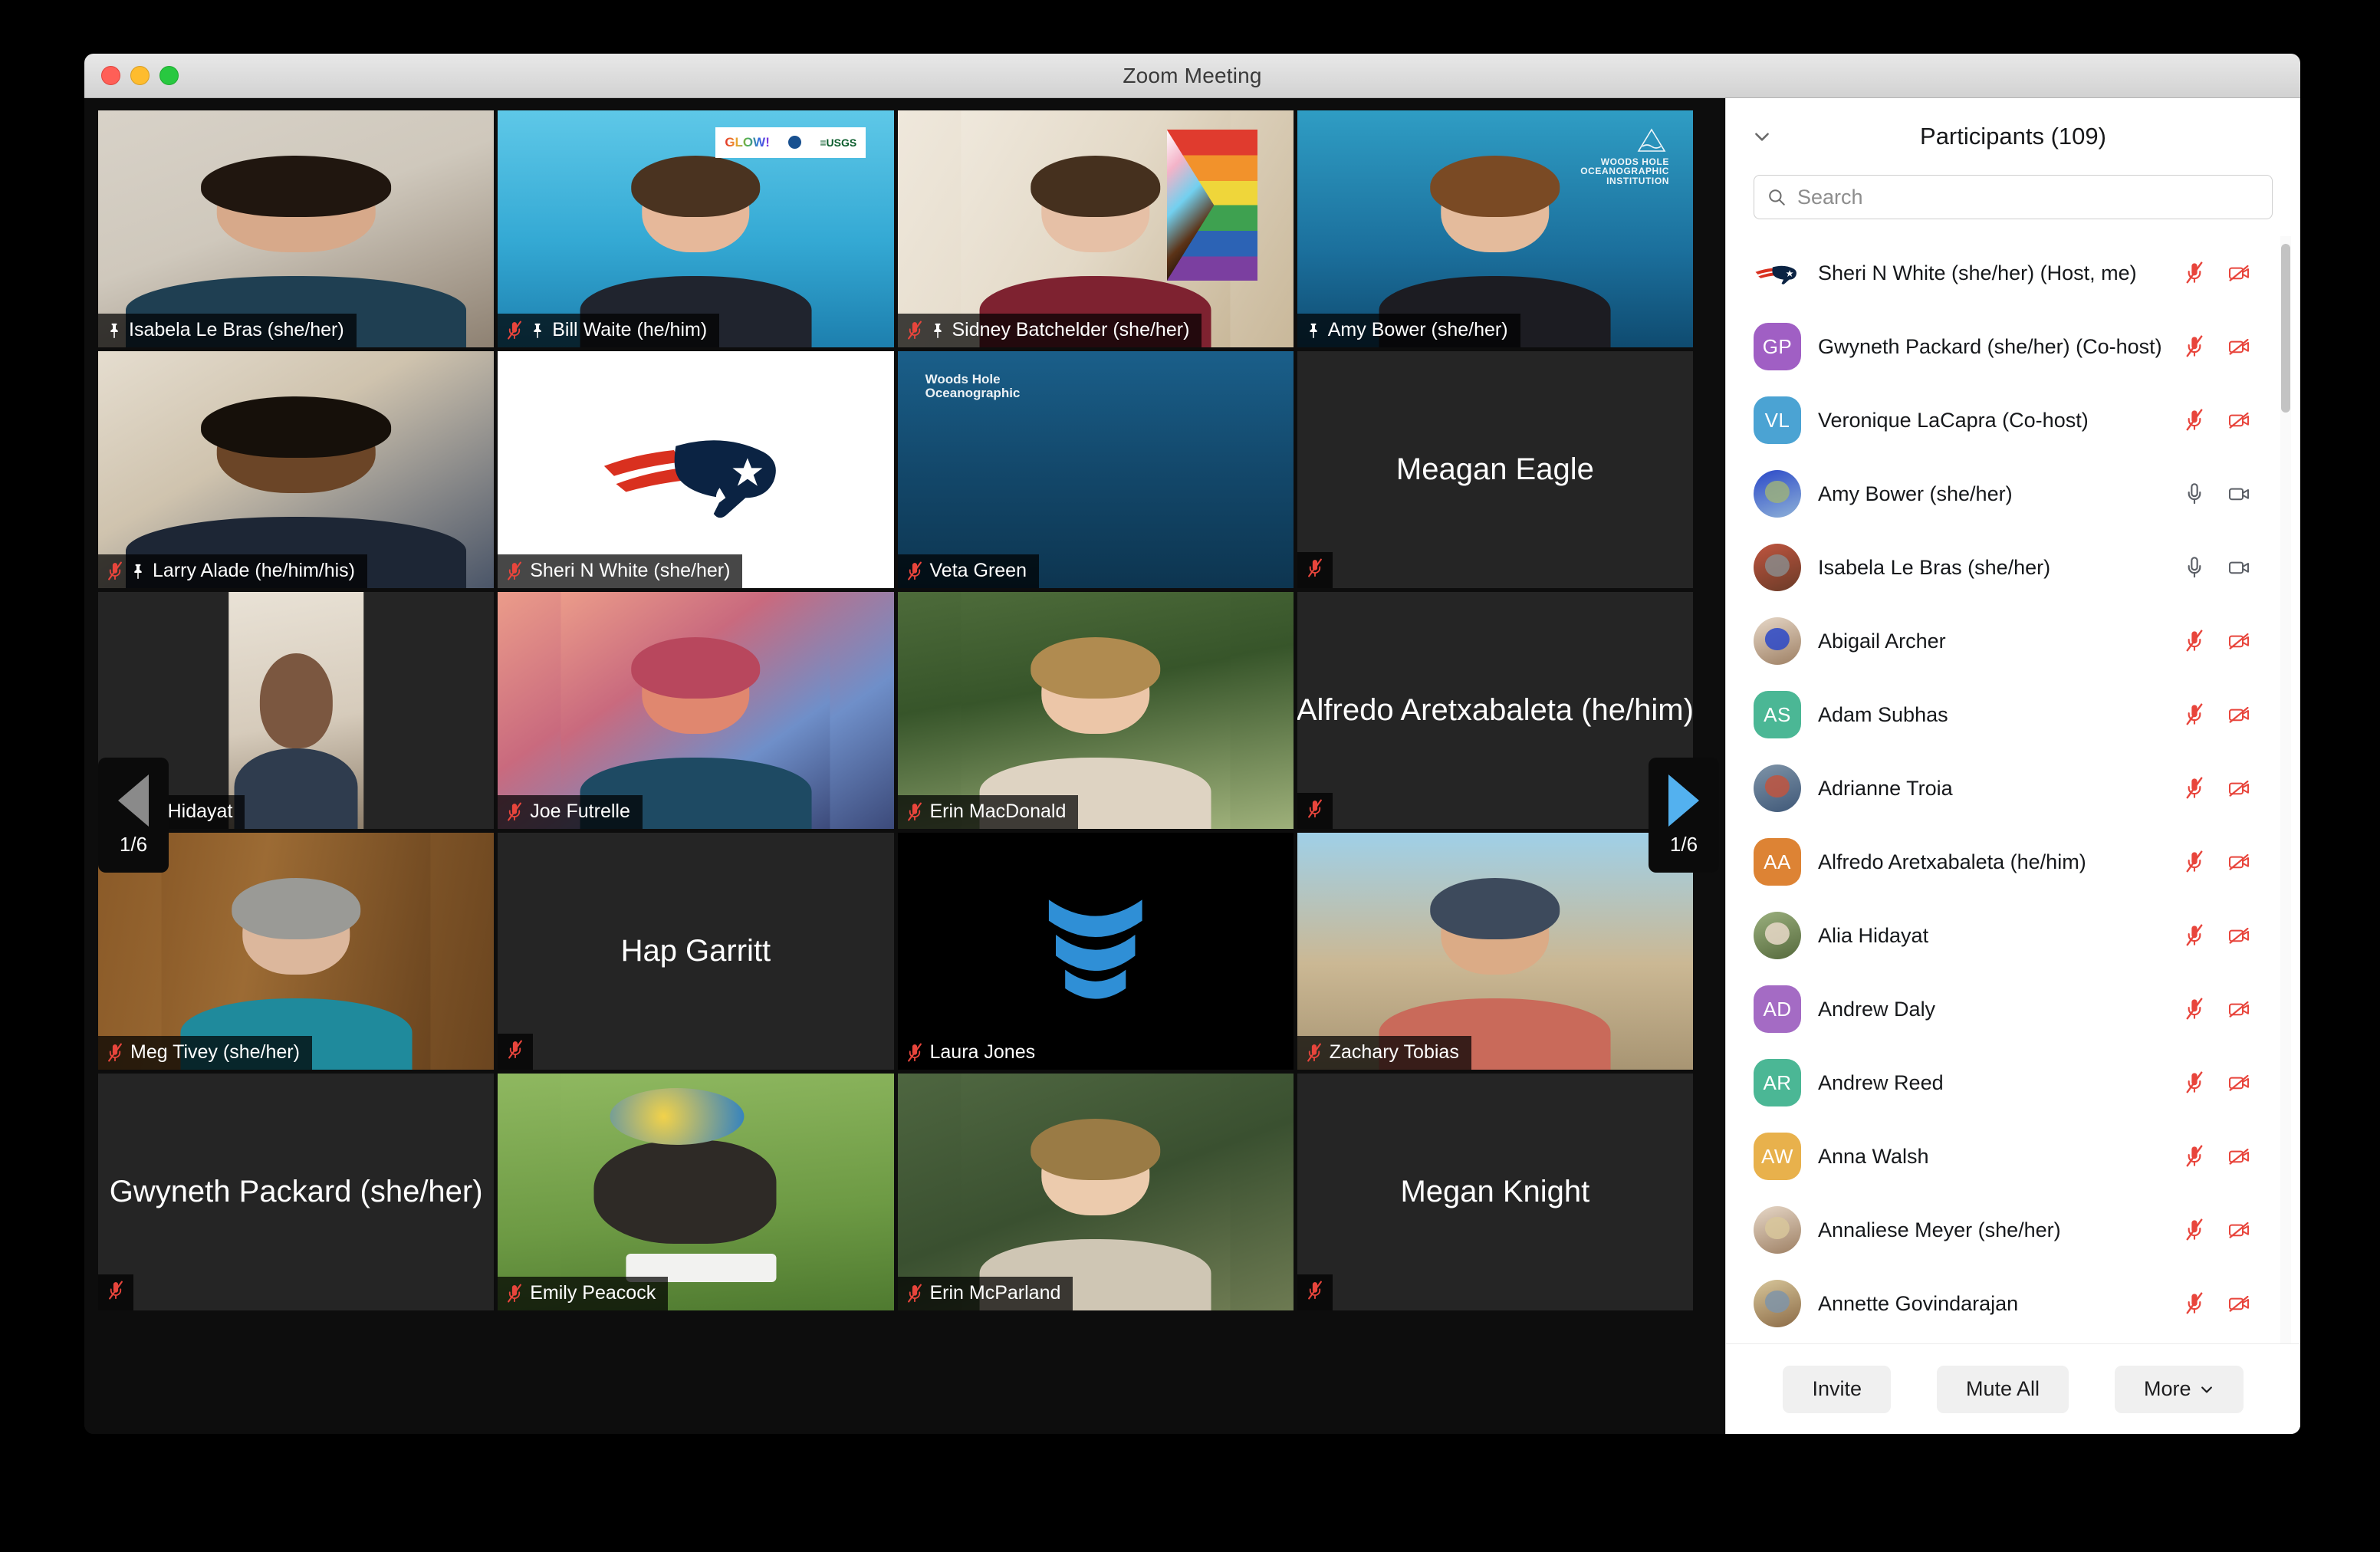  I want to click on participant-row: Abigail Archer, so click(2027, 641).